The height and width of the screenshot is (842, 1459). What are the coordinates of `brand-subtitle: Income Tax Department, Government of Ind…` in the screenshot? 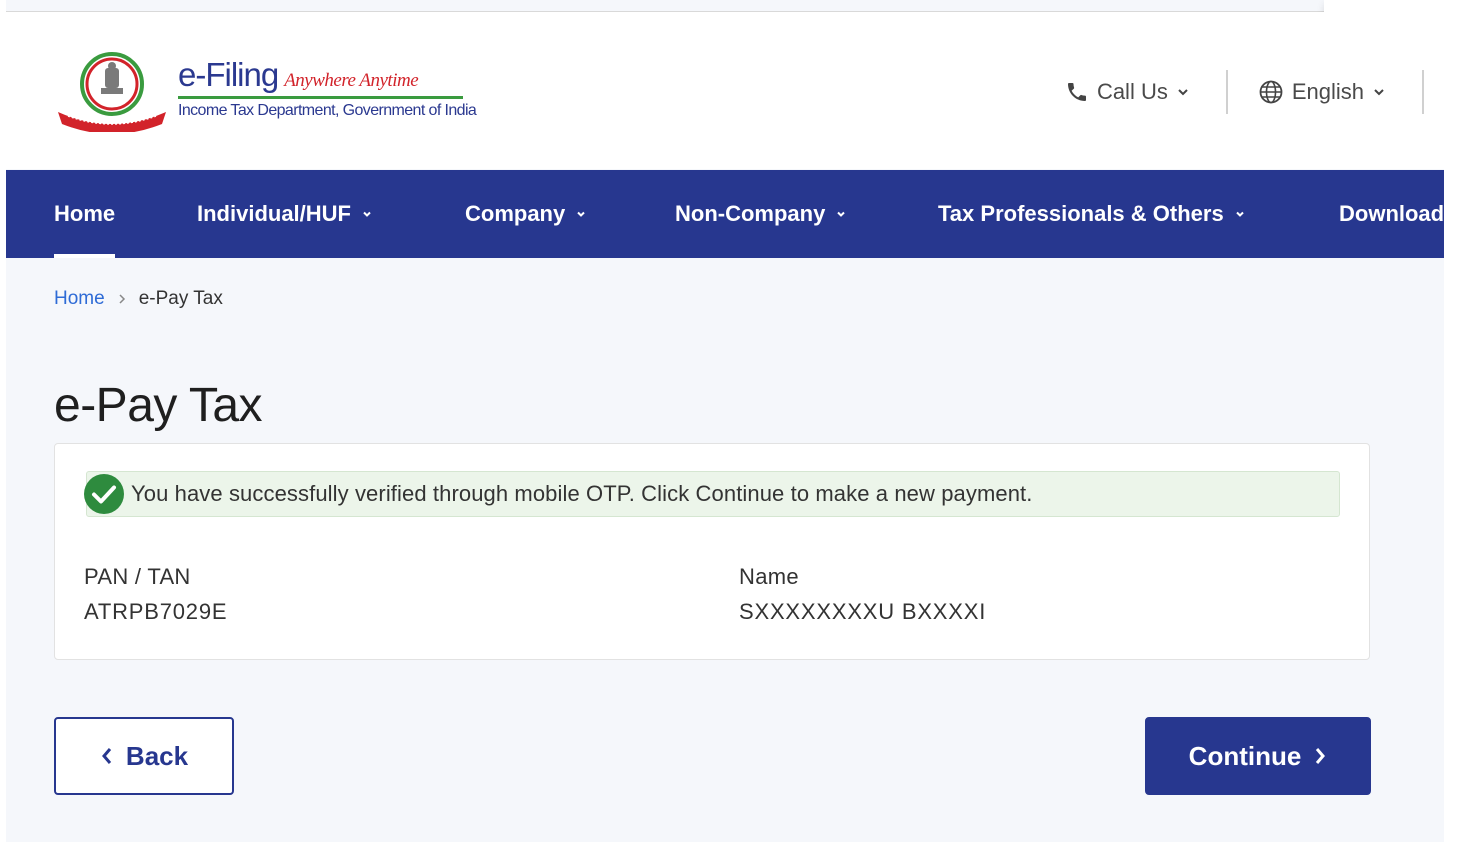 It's located at (327, 110).